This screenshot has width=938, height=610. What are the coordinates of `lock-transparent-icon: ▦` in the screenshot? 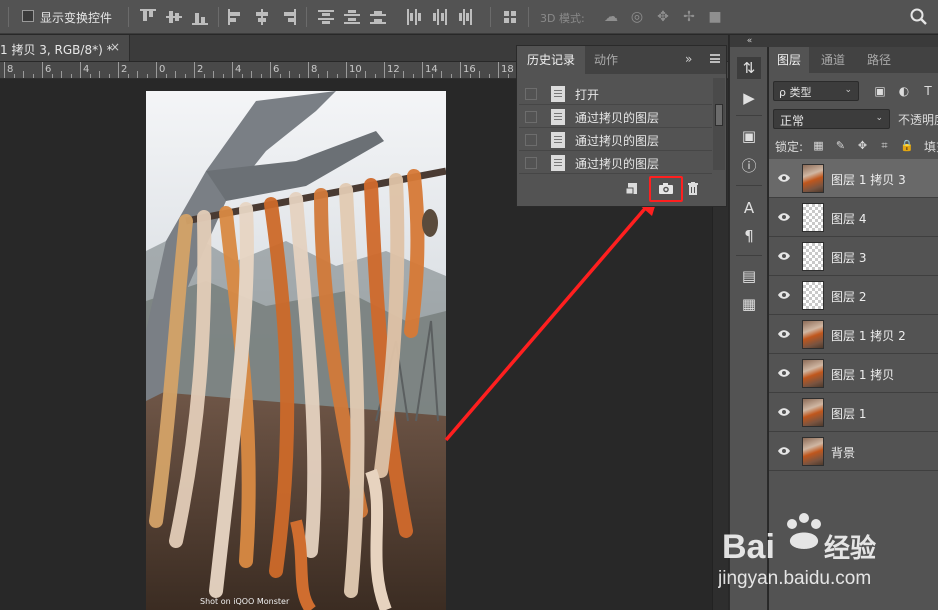 It's located at (818, 145).